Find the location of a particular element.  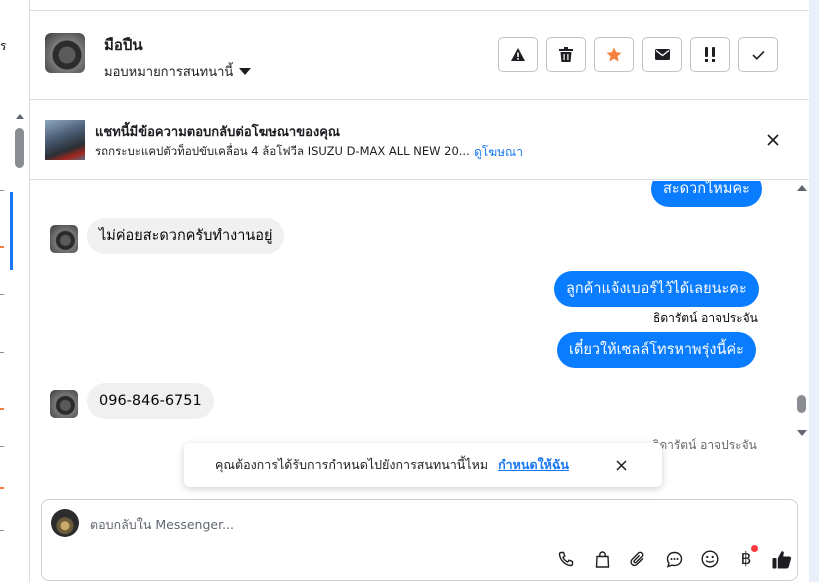

bag-icon is located at coordinates (602, 559).